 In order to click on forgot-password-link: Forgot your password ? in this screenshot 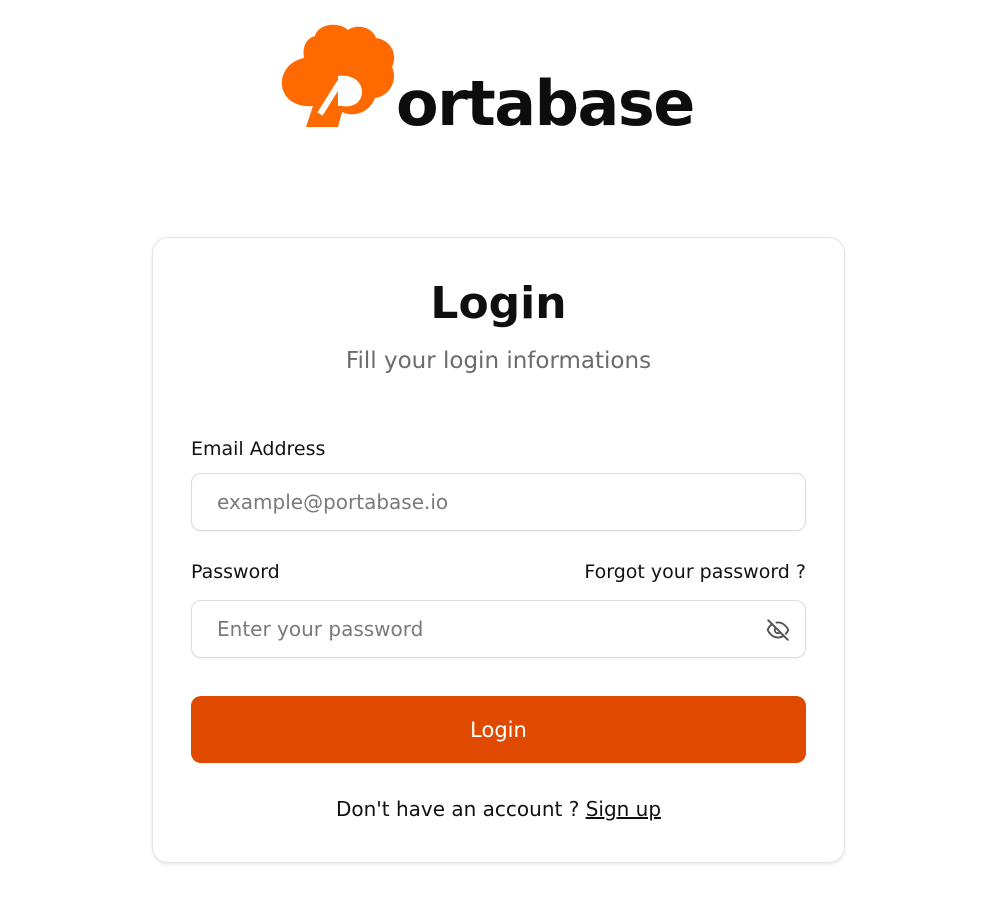, I will do `click(695, 572)`.